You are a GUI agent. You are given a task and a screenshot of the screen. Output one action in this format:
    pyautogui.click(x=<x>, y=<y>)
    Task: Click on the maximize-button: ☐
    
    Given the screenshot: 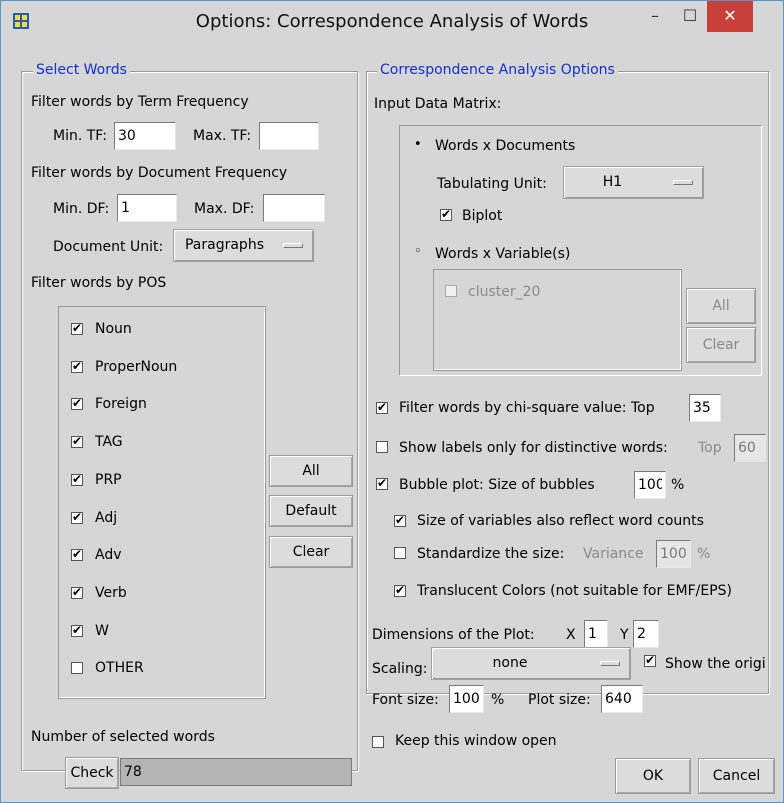 What is the action you would take?
    pyautogui.click(x=690, y=16)
    